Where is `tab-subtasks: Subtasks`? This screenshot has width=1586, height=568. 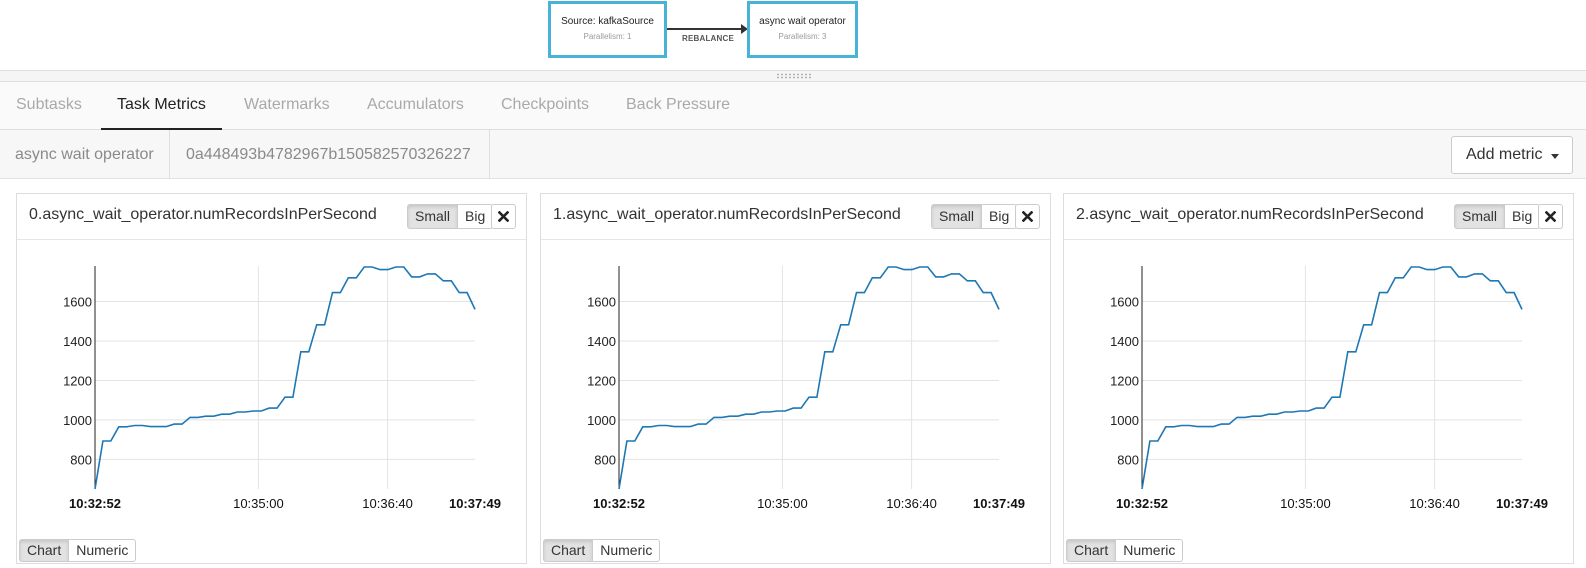
tab-subtasks: Subtasks is located at coordinates (49, 106).